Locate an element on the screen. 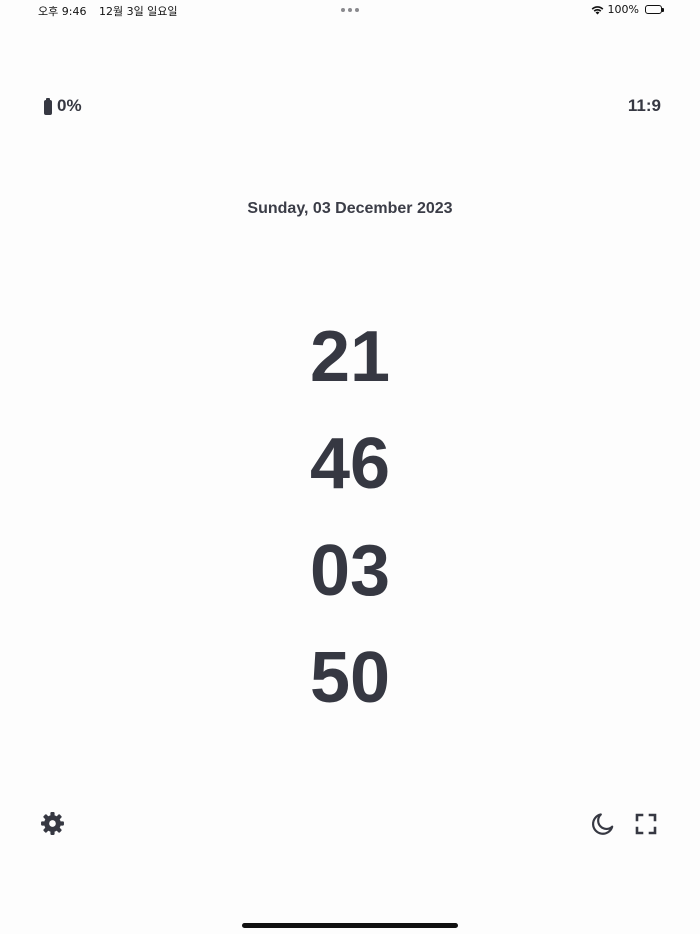 The height and width of the screenshot is (934, 700). clock-hours: 21 is located at coordinates (350, 357).